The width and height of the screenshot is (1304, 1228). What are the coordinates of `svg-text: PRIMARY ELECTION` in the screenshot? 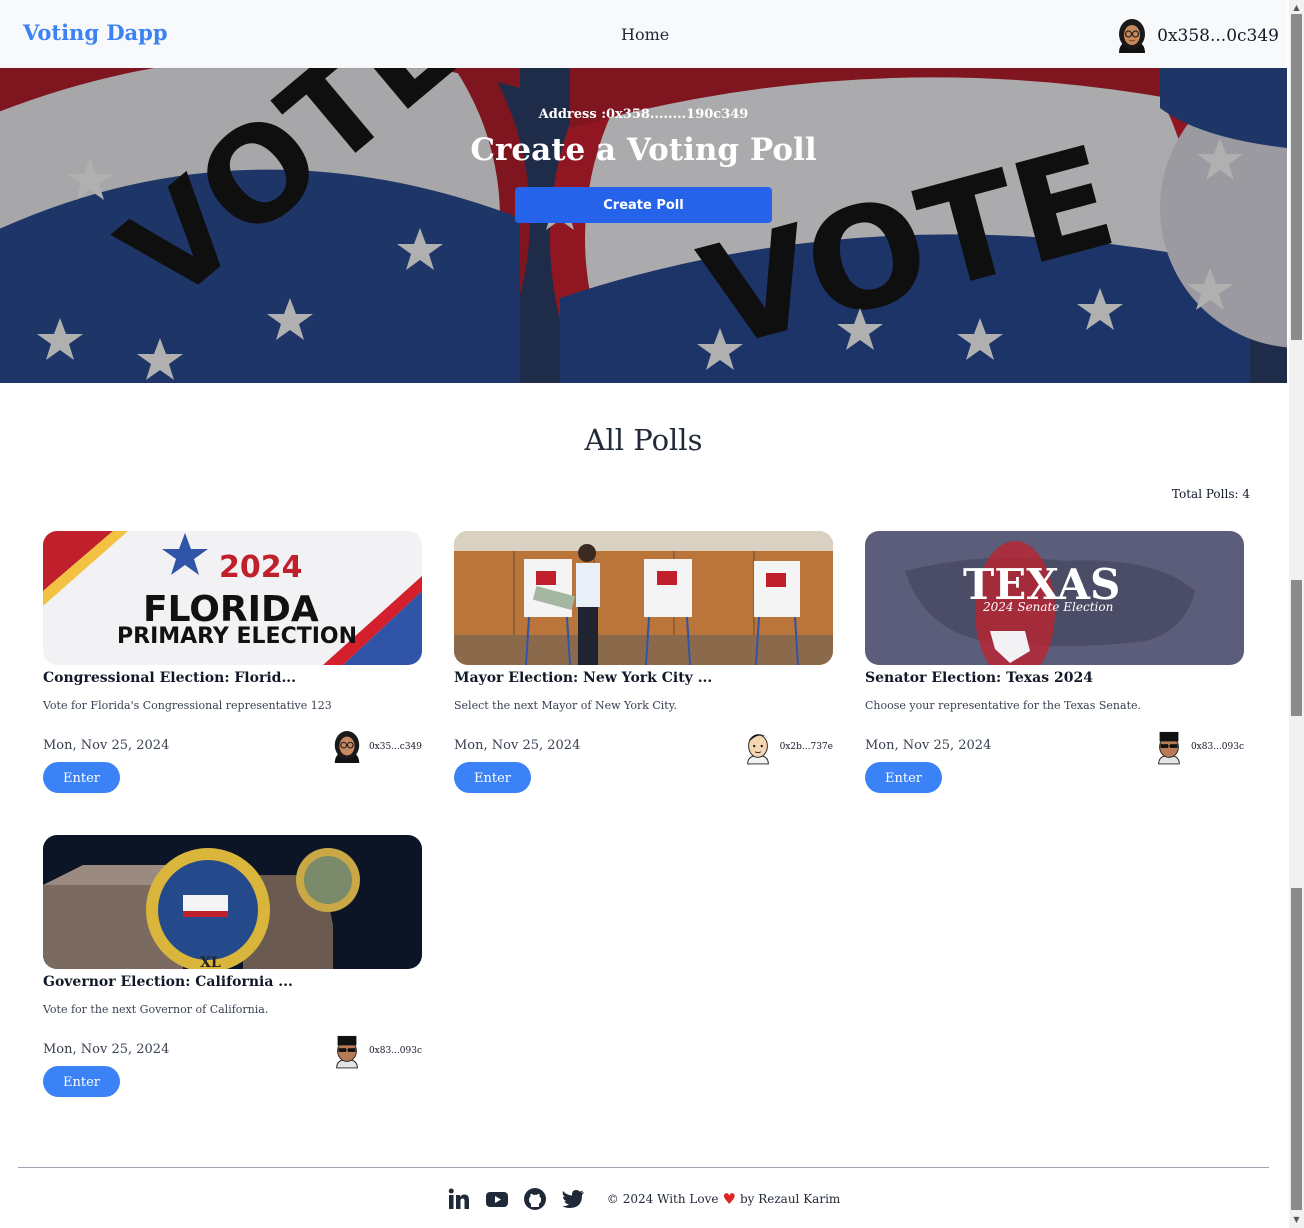 It's located at (237, 636).